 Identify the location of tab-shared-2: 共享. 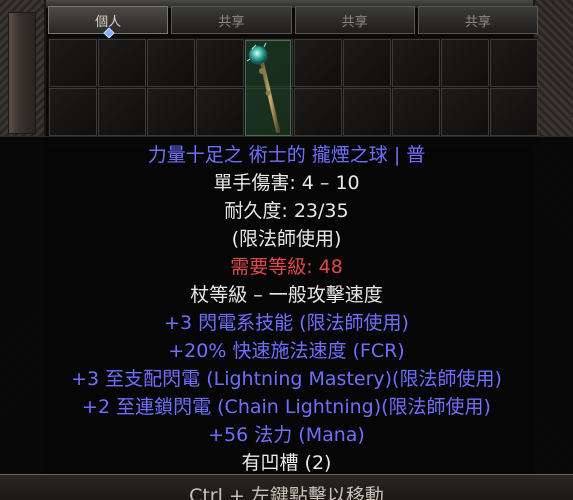
(354, 20).